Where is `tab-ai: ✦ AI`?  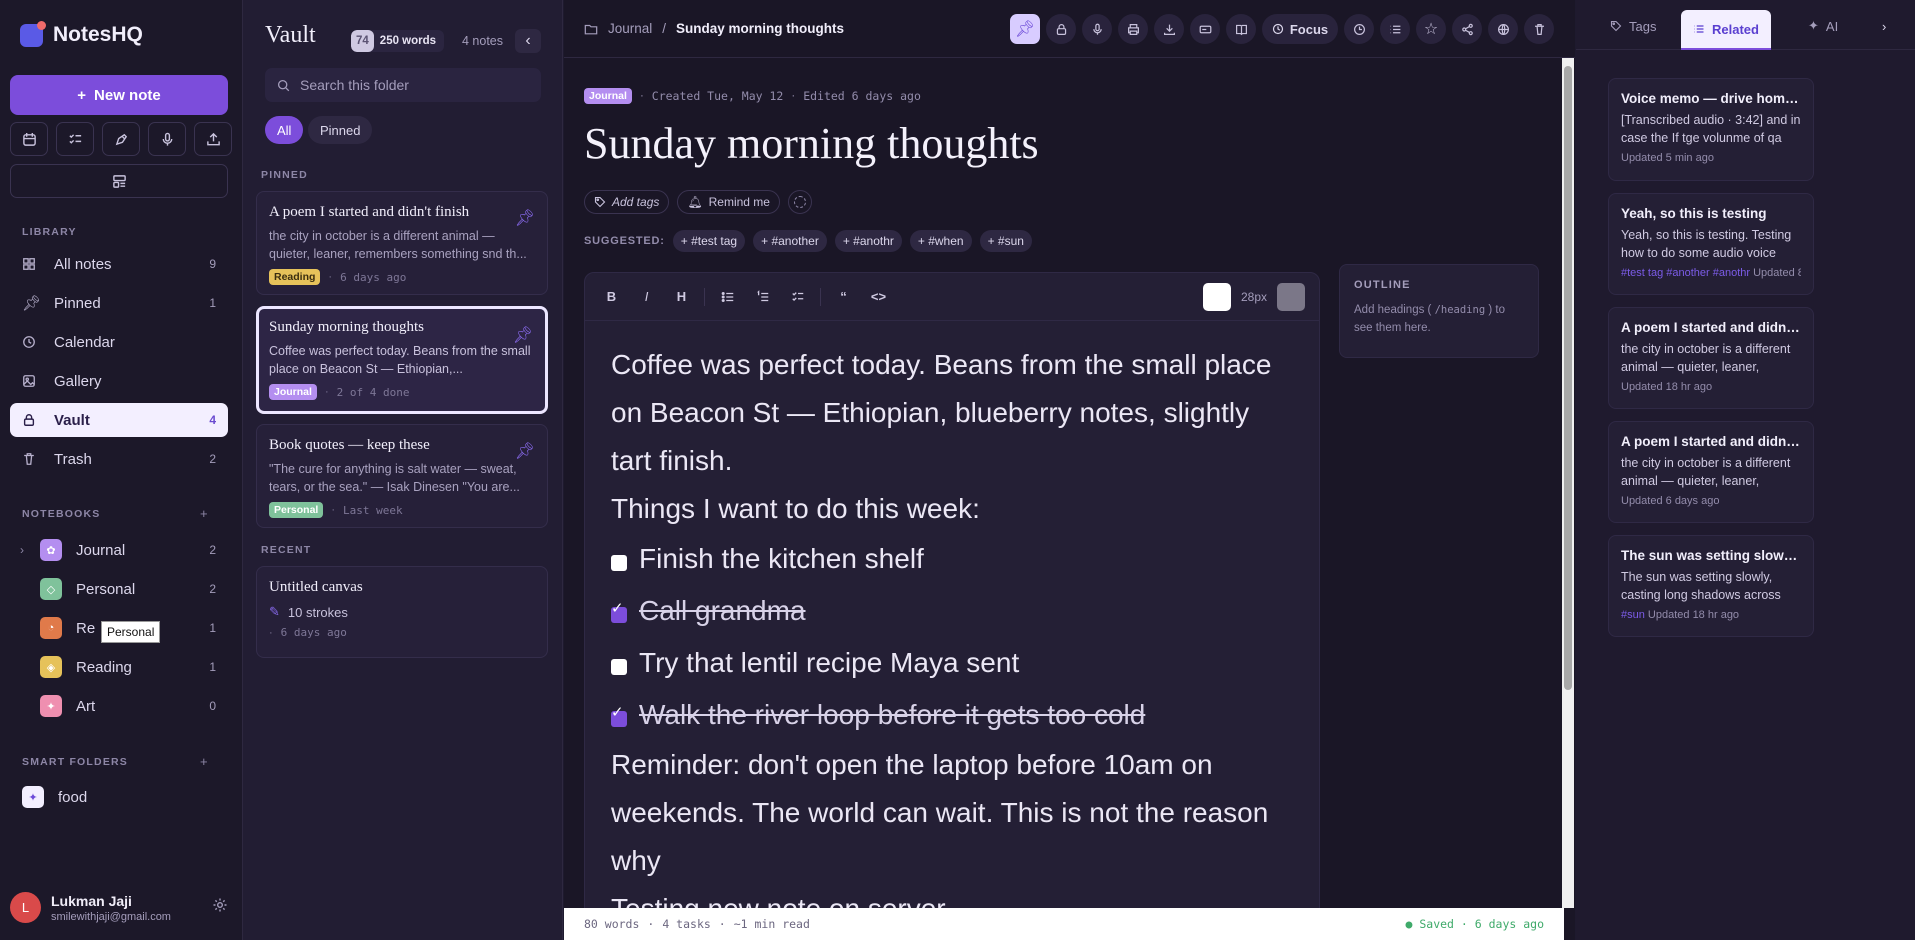
tab-ai: ✦ AI is located at coordinates (1823, 26).